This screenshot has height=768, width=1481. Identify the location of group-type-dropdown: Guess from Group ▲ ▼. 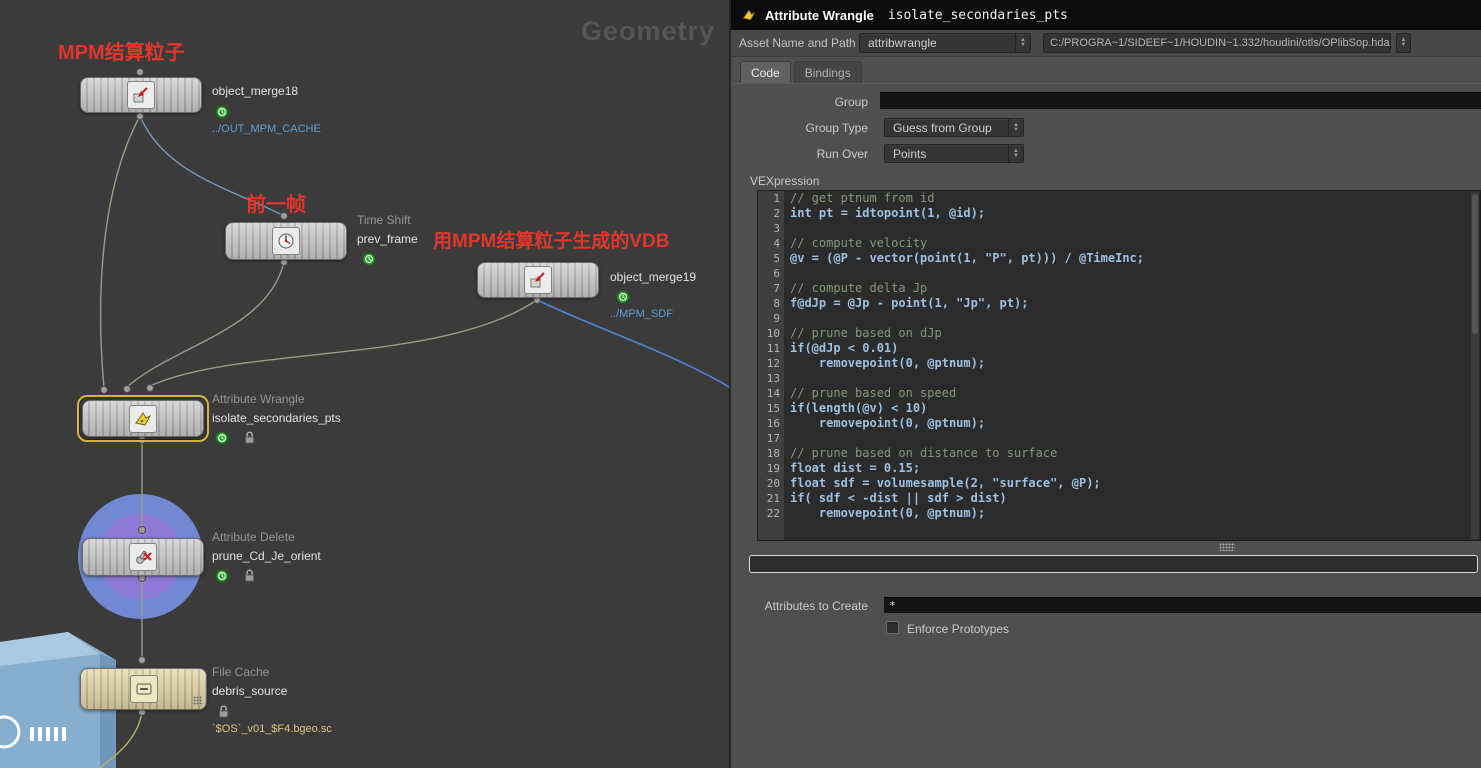
(954, 127).